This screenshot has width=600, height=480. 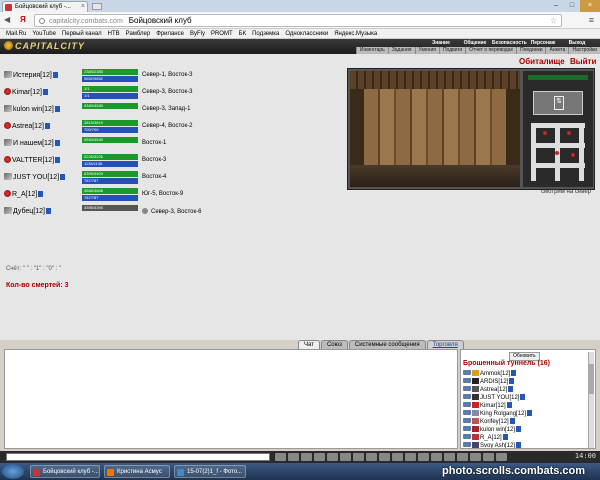 I want to click on fight-icon, so click(x=462, y=457).